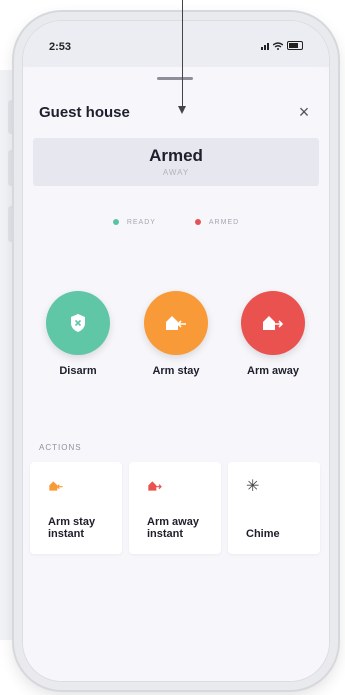 This screenshot has height=695, width=345. I want to click on legend-ready: READY, so click(134, 222).